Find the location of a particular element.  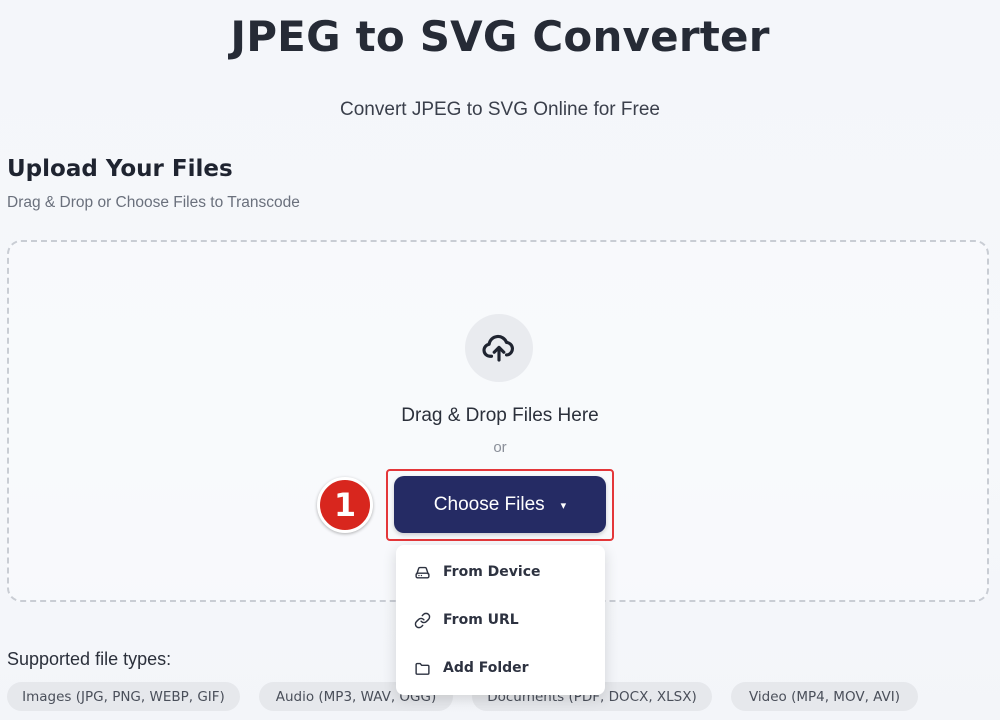

hard-drive-icon is located at coordinates (422, 572).